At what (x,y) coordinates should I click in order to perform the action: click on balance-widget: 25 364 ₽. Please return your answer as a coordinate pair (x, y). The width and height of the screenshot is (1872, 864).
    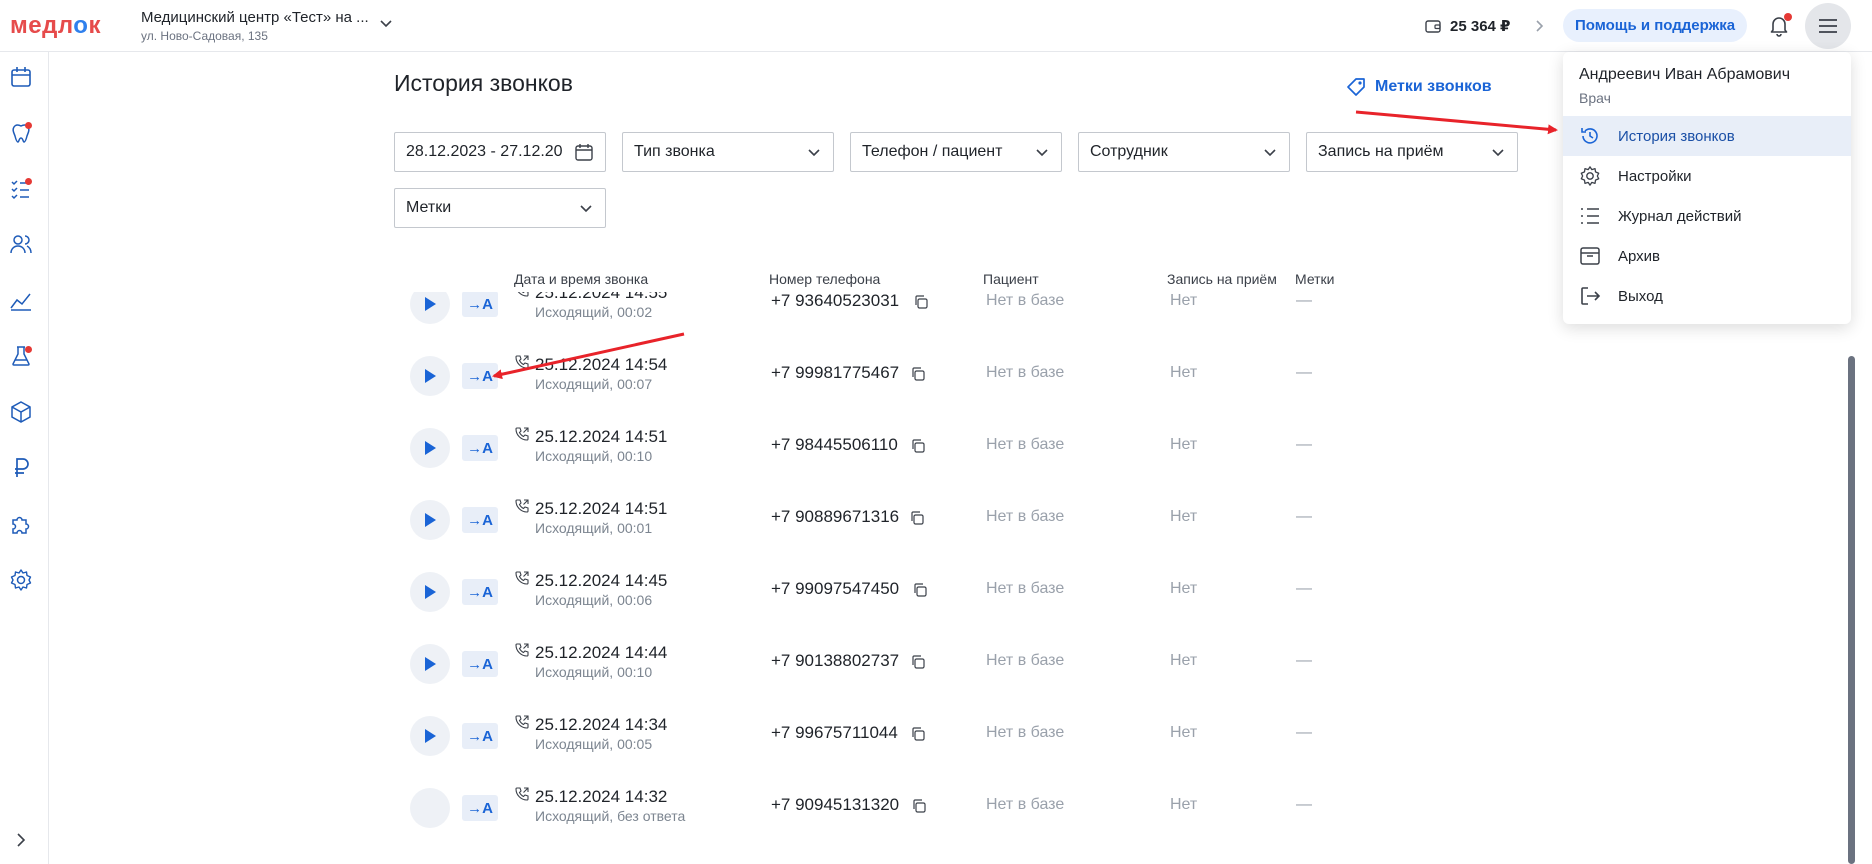
    Looking at the image, I should click on (1485, 26).